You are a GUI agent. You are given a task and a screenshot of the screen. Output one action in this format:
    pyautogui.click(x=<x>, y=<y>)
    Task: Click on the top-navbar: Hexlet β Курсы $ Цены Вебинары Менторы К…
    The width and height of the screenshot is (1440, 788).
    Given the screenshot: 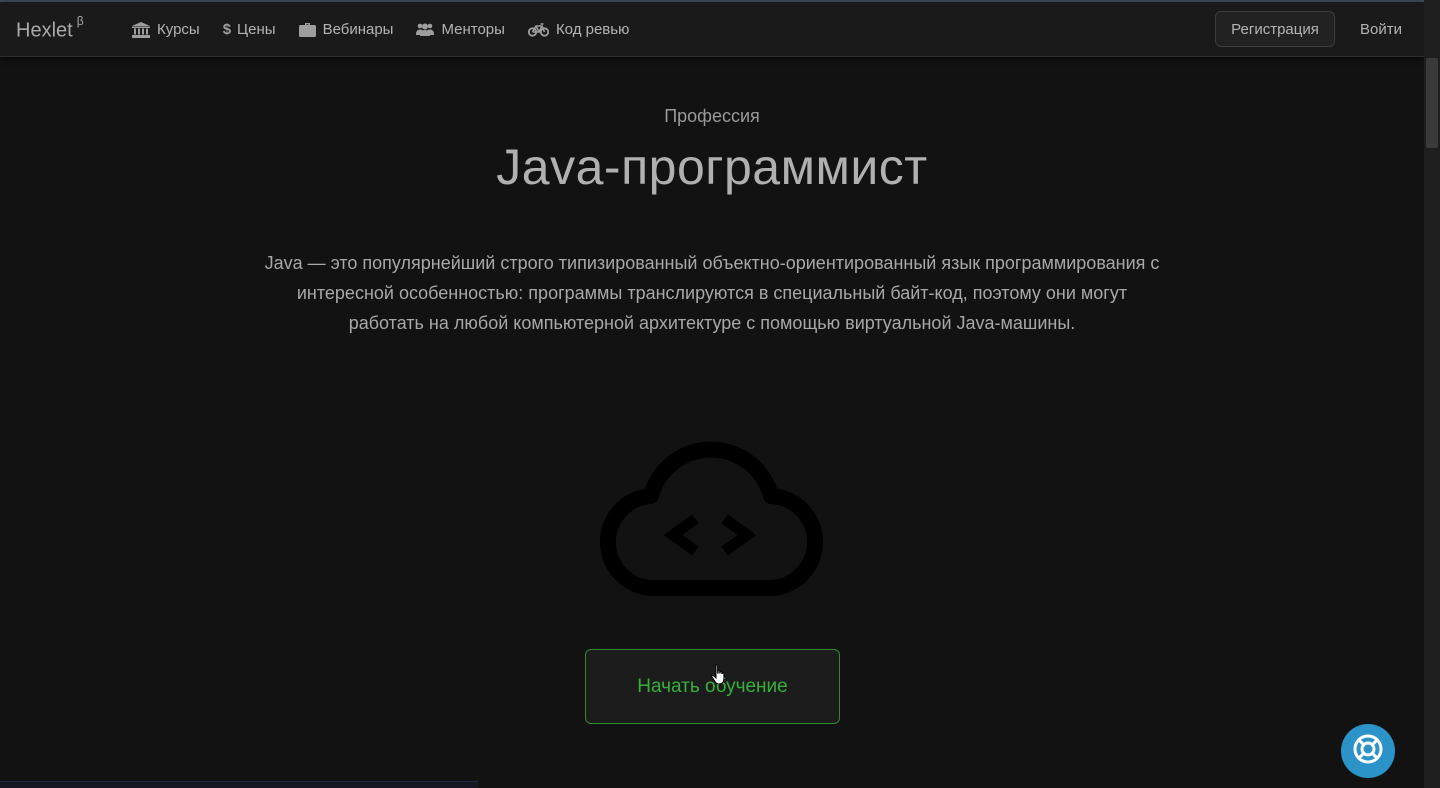 What is the action you would take?
    pyautogui.click(x=712, y=29)
    